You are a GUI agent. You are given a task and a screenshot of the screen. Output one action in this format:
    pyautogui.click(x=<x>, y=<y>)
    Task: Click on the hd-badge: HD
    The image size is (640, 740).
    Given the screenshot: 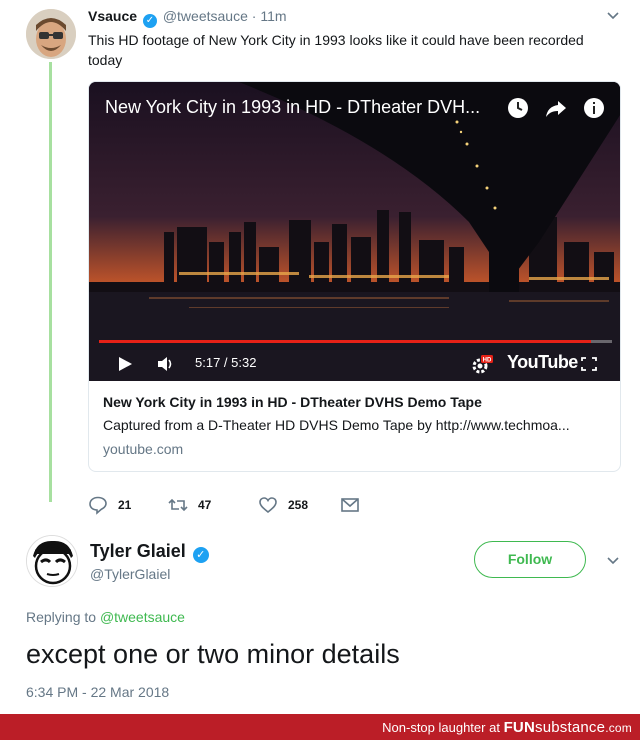 What is the action you would take?
    pyautogui.click(x=487, y=361)
    